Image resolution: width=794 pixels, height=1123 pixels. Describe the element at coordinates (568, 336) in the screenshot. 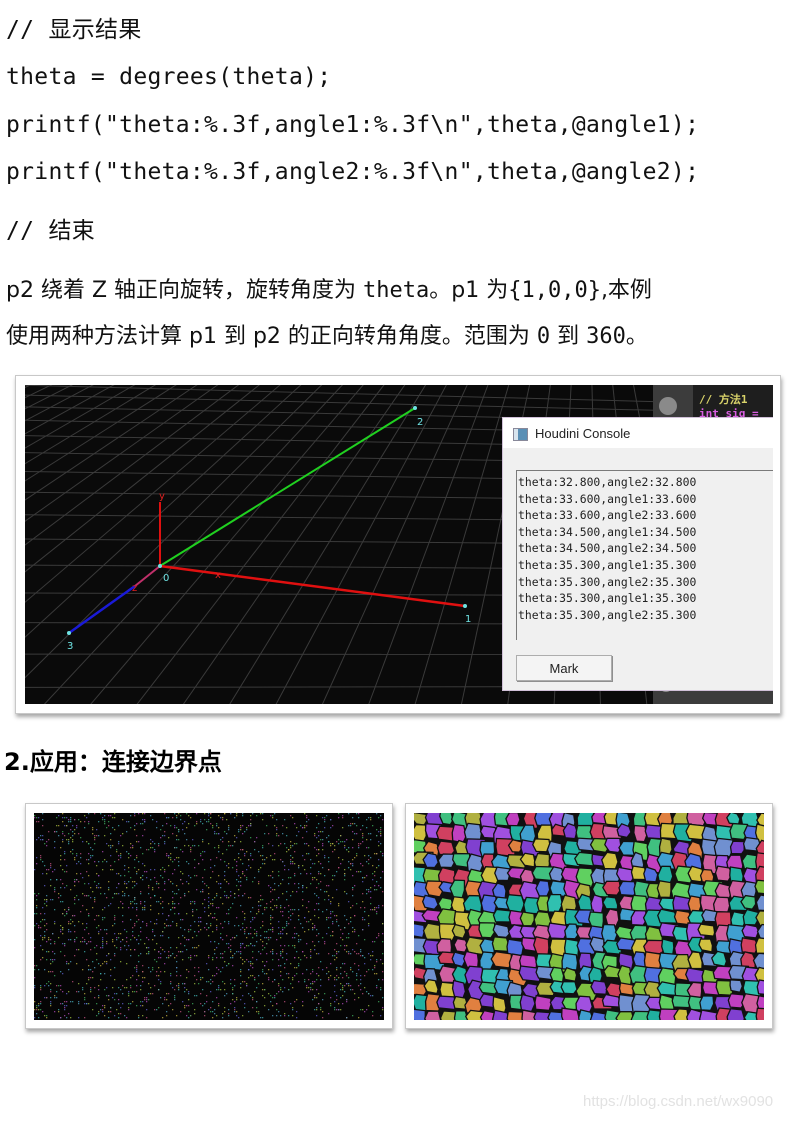

I see `description-text: 到` at that location.